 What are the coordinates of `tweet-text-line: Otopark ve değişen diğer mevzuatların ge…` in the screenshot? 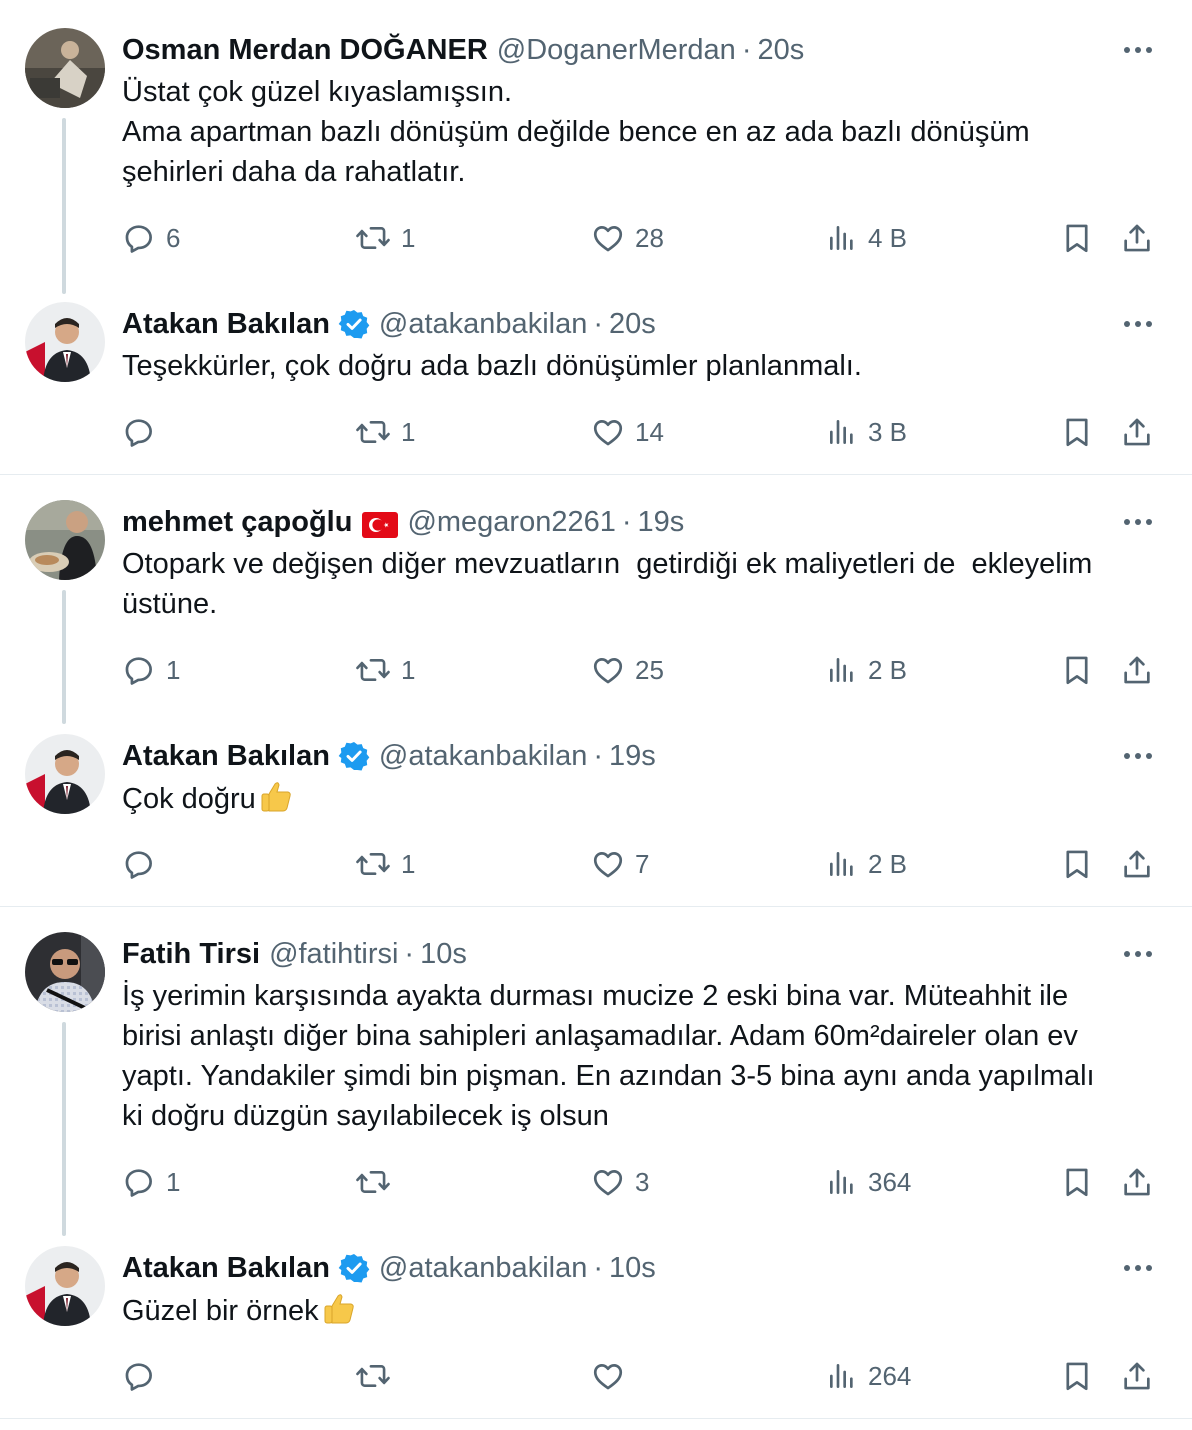 It's located at (607, 564).